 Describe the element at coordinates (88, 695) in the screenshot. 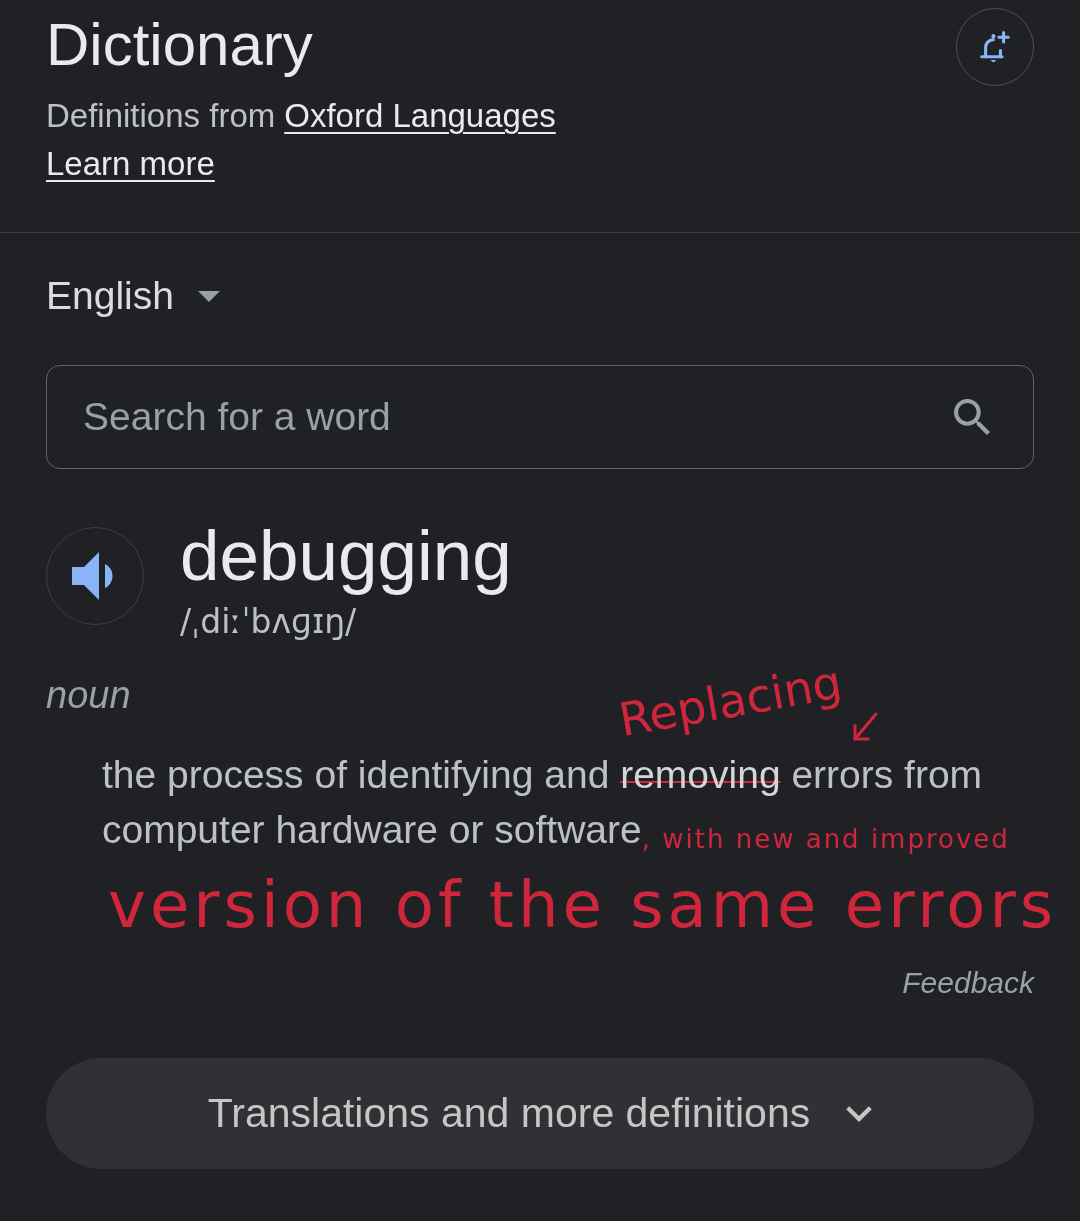

I see `part-of-speech: noun` at that location.